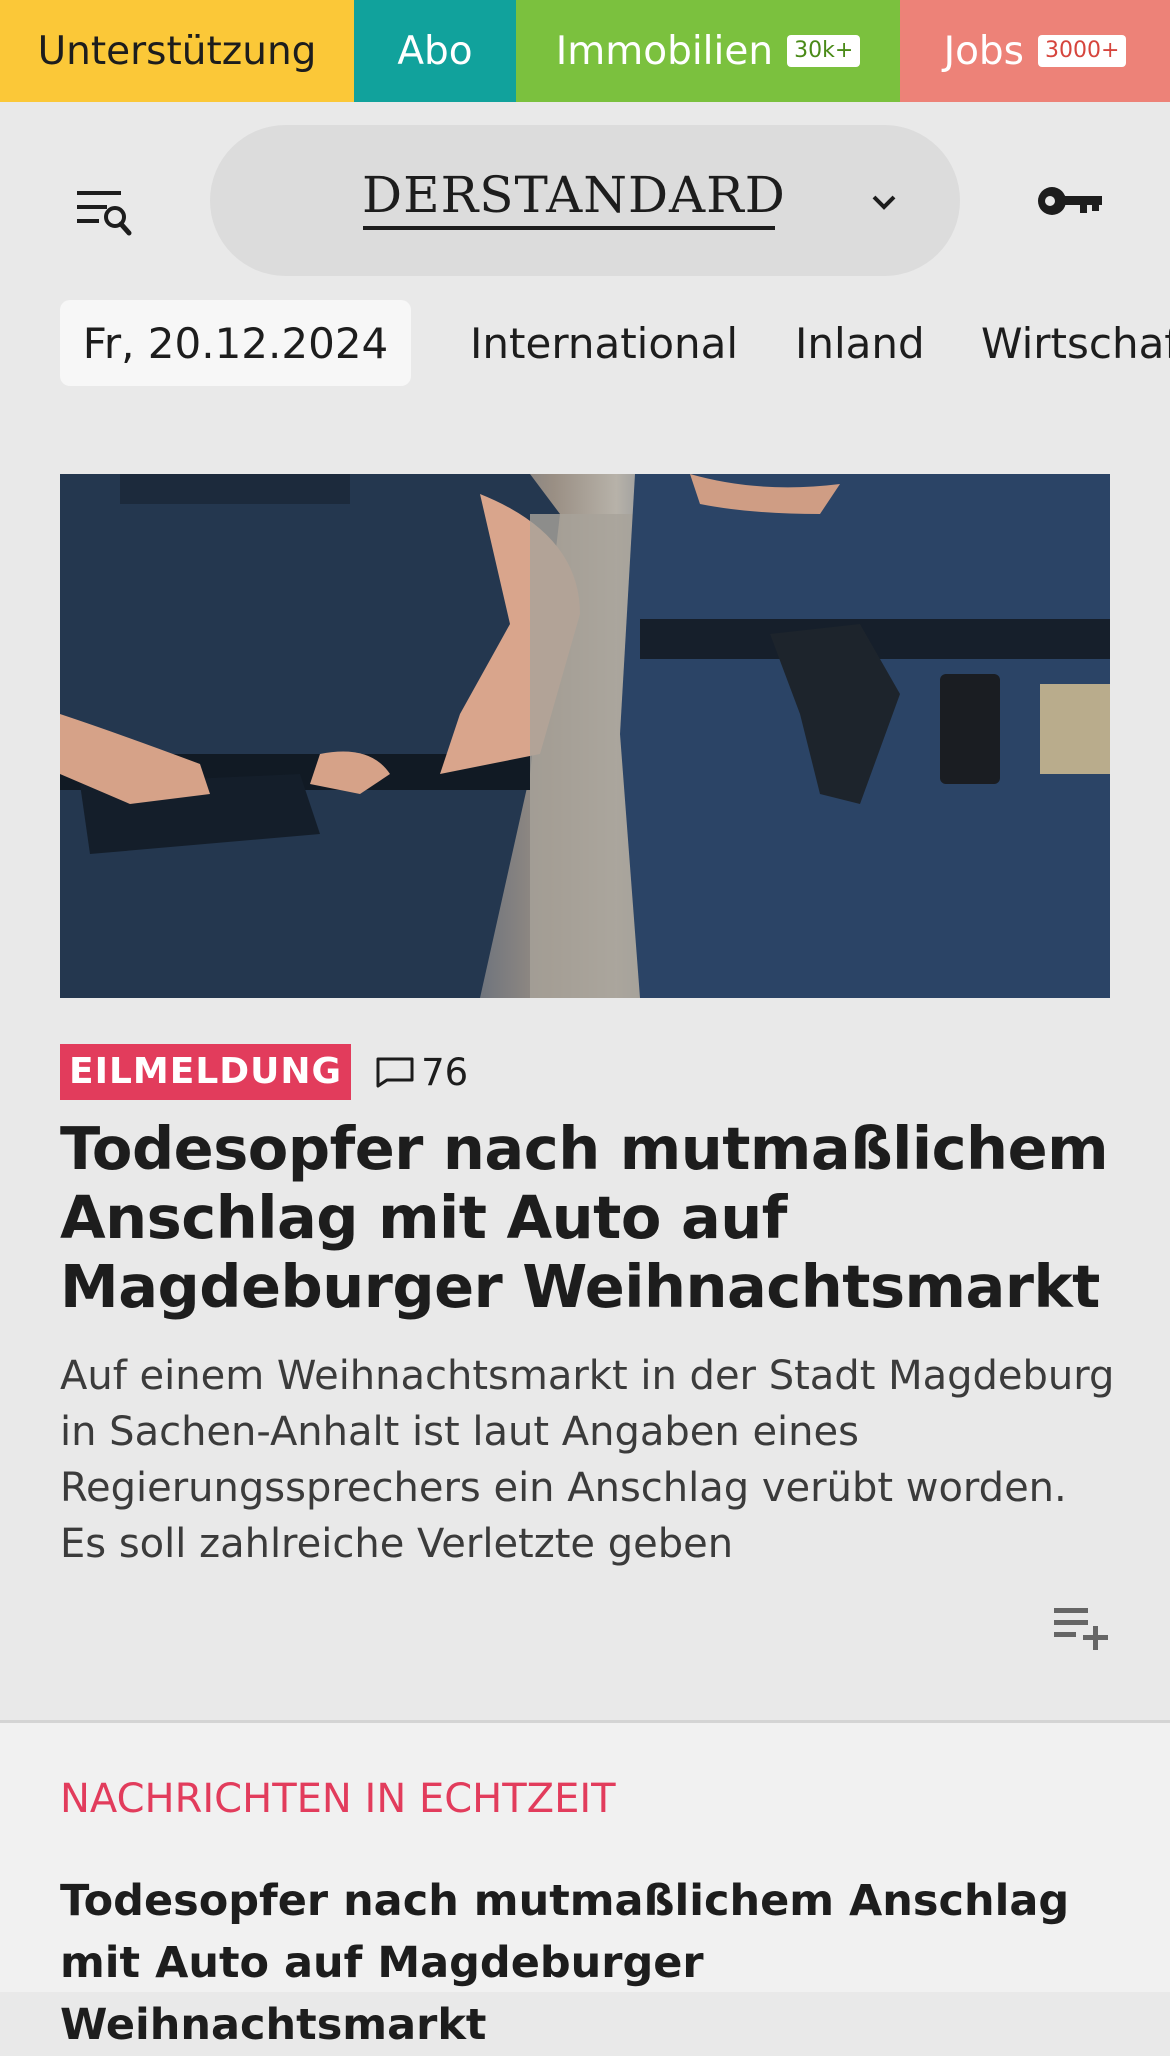  Describe the element at coordinates (604, 343) in the screenshot. I see `nav-item-international: International` at that location.